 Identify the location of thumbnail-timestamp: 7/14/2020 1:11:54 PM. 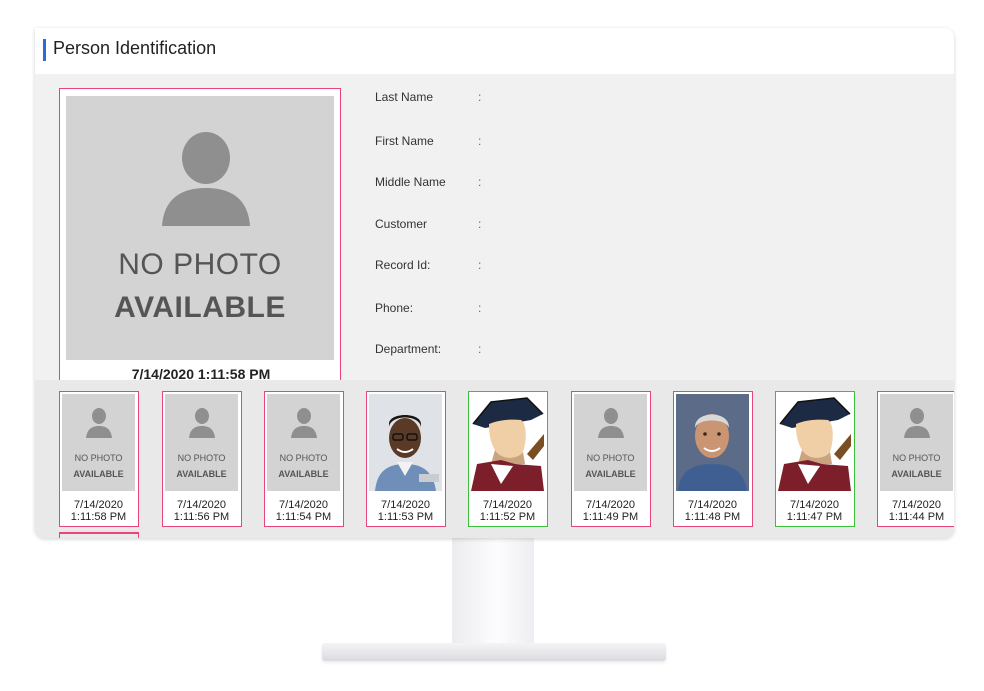
(303, 511).